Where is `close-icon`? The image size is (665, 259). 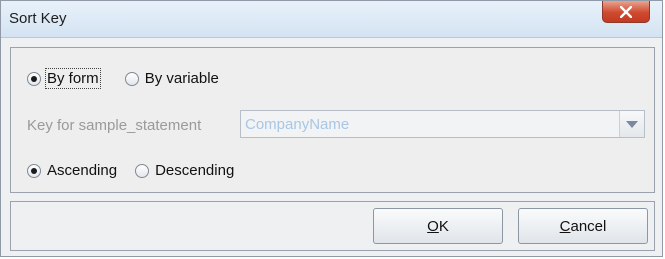 close-icon is located at coordinates (626, 12).